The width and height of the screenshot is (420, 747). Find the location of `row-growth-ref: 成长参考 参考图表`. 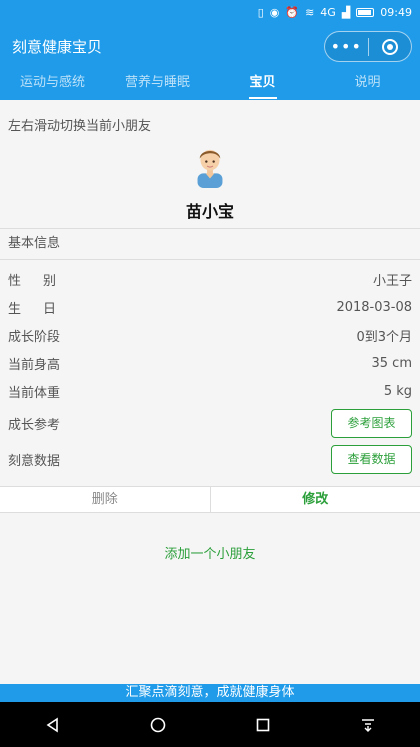

row-growth-ref: 成长参考 参考图表 is located at coordinates (210, 423).